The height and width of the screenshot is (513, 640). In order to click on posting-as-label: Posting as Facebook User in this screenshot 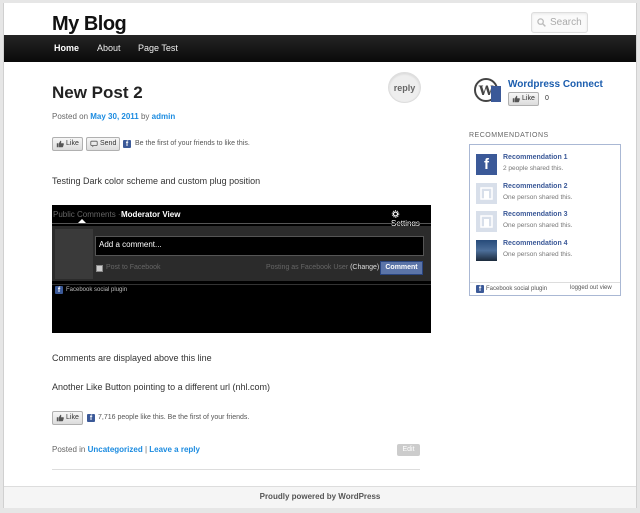, I will do `click(307, 267)`.